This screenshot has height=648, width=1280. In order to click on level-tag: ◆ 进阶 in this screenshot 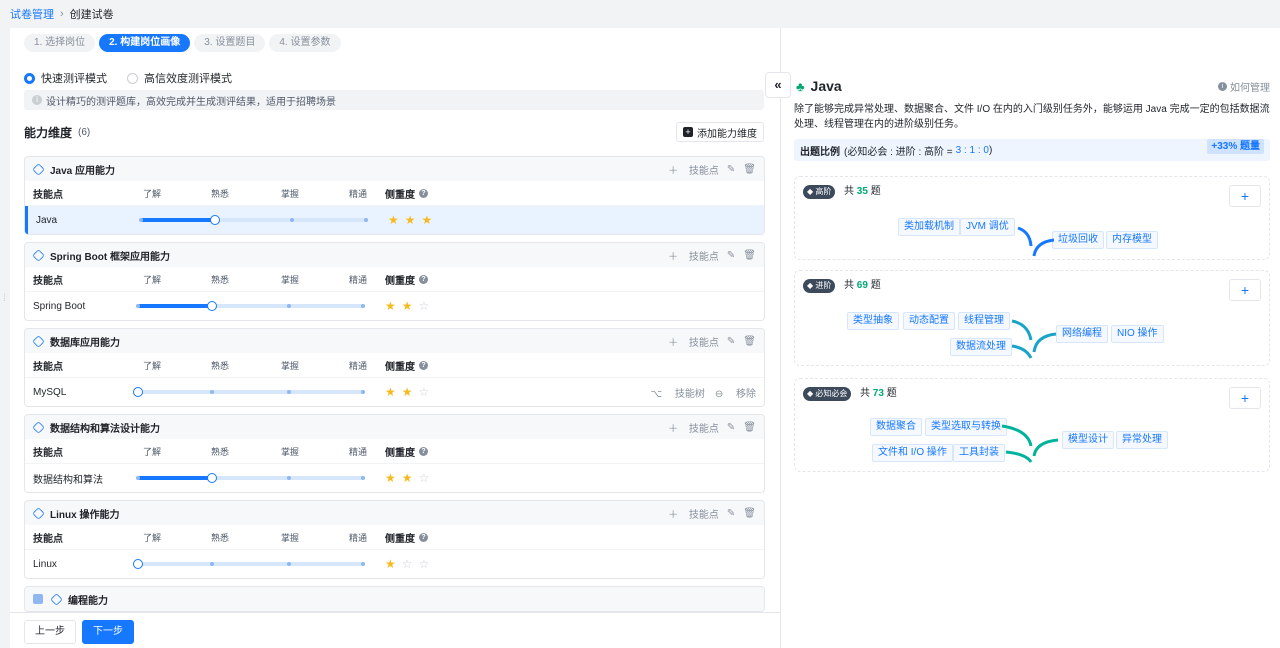, I will do `click(819, 286)`.